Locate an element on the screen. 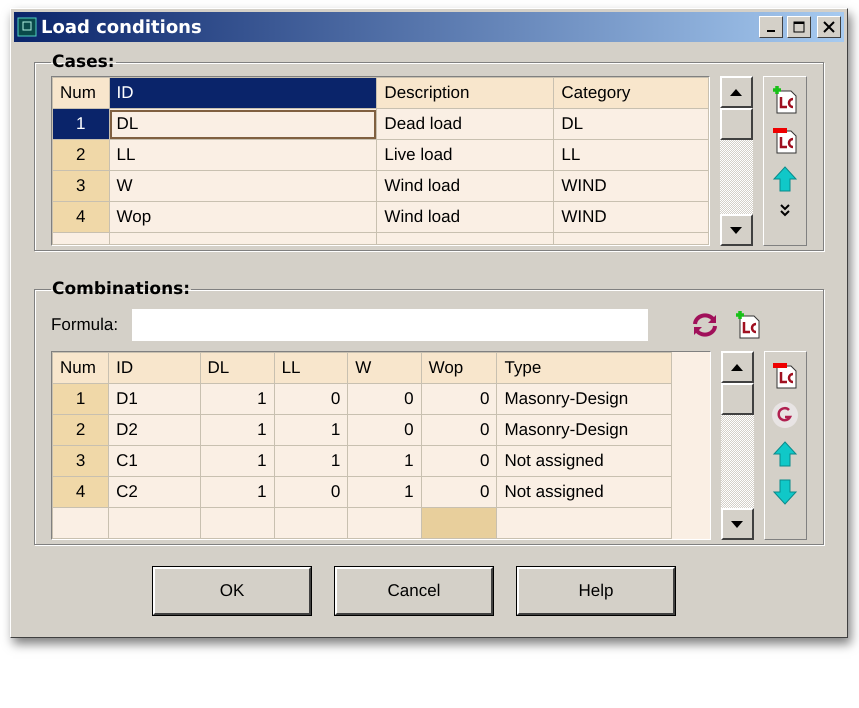 The image size is (859, 708). table-cell: D1 is located at coordinates (154, 399).